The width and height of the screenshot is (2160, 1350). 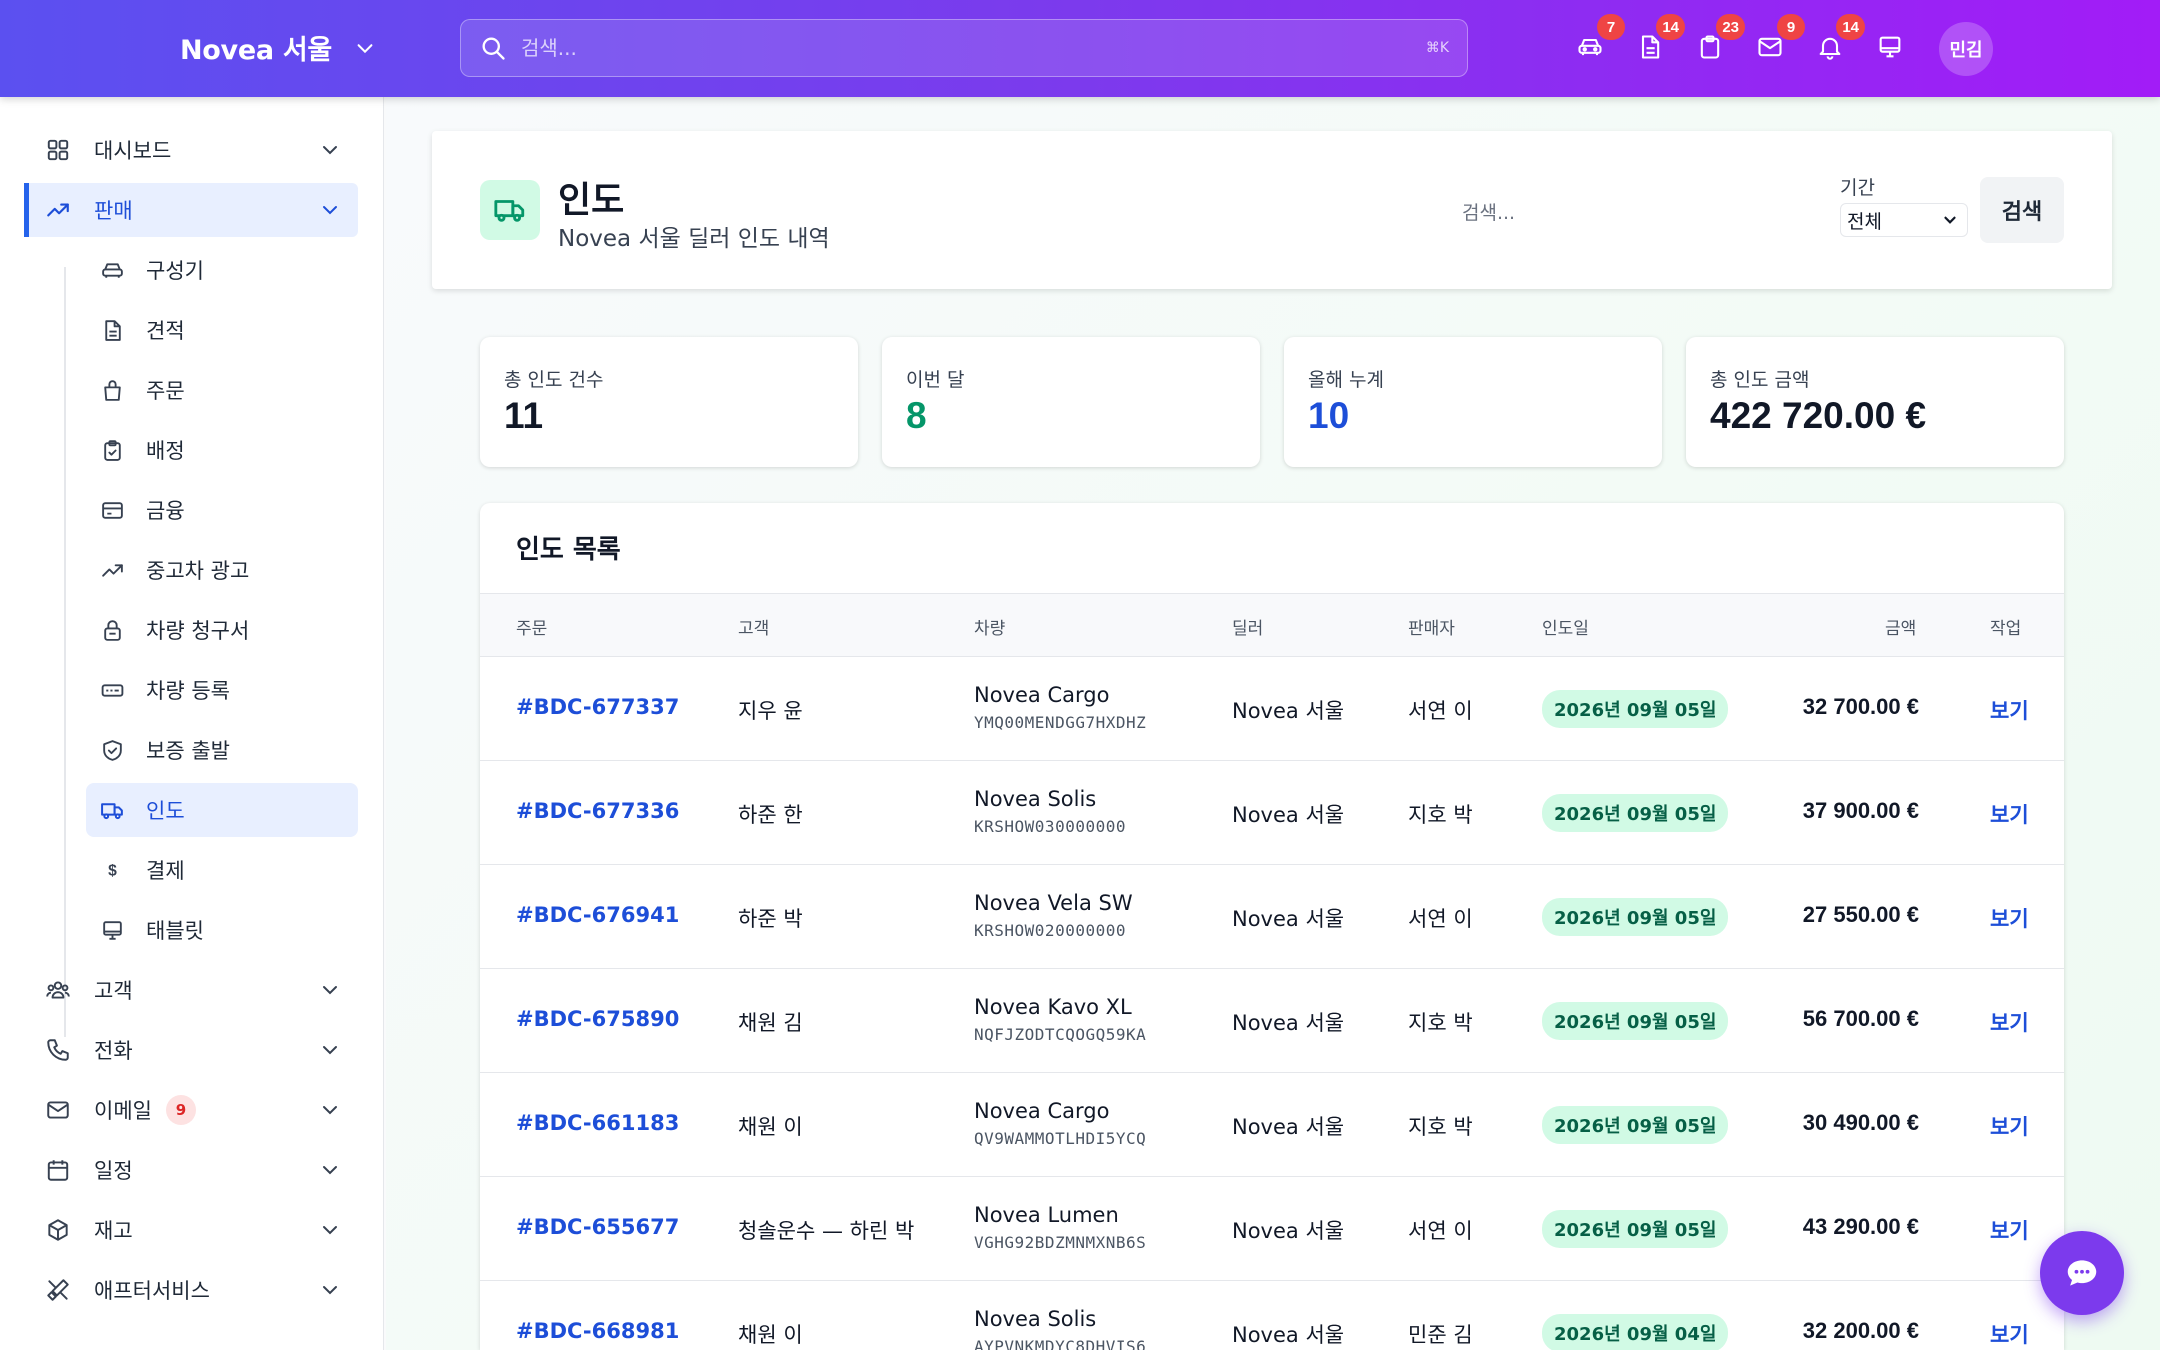 What do you see at coordinates (278, 47) in the screenshot?
I see `dealer-switcher: Novea 서울` at bounding box center [278, 47].